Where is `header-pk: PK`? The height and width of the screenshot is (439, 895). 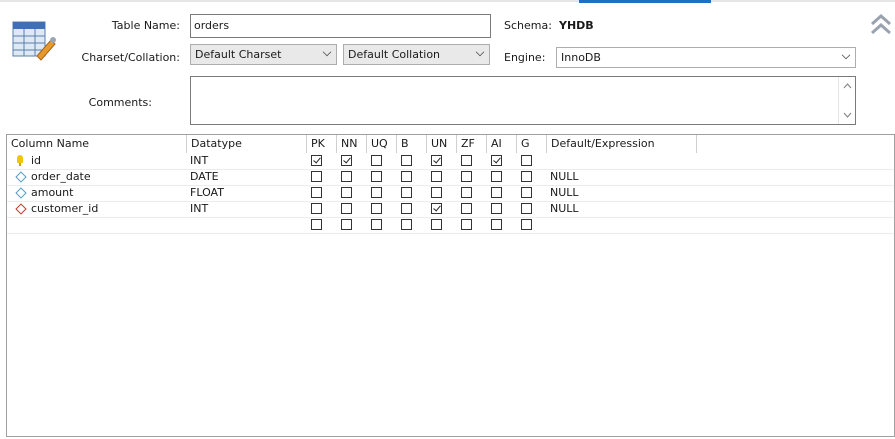 header-pk: PK is located at coordinates (322, 144).